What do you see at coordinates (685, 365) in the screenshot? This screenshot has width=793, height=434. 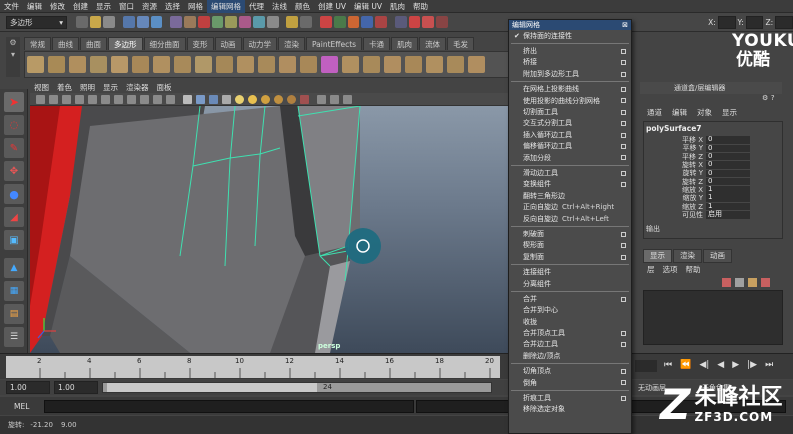 I see `step-back-key-icon: ⏪` at bounding box center [685, 365].